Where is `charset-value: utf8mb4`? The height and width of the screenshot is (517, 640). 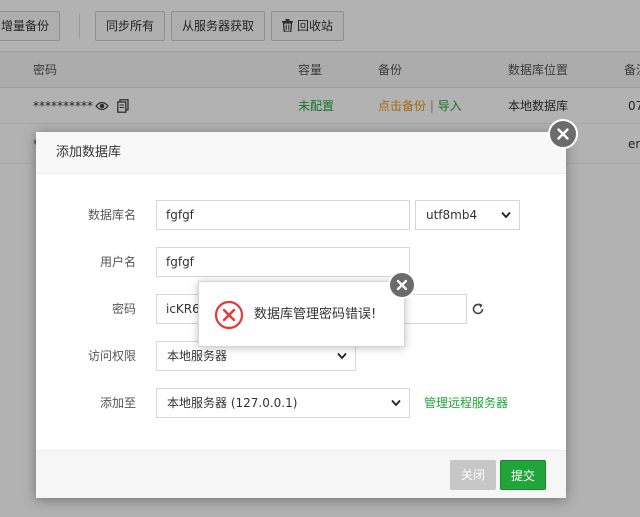
charset-value: utf8mb4 is located at coordinates (452, 215).